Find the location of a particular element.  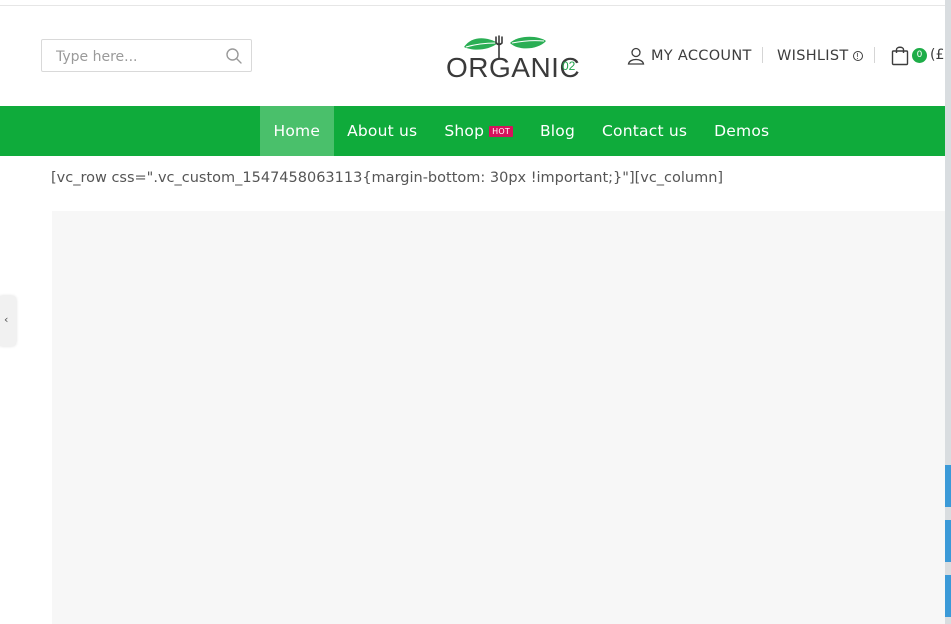

nav-item-blog: Blog is located at coordinates (557, 131).